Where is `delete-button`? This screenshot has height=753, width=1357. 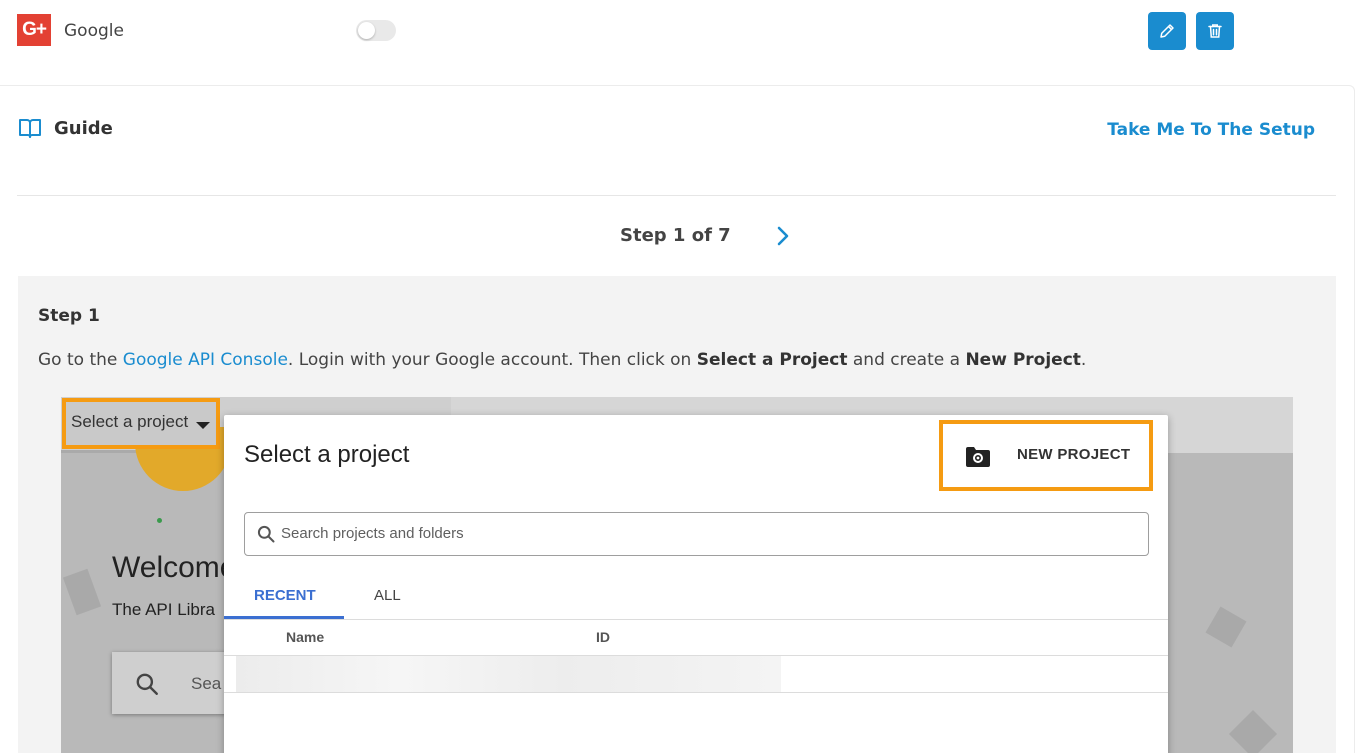
delete-button is located at coordinates (1215, 31).